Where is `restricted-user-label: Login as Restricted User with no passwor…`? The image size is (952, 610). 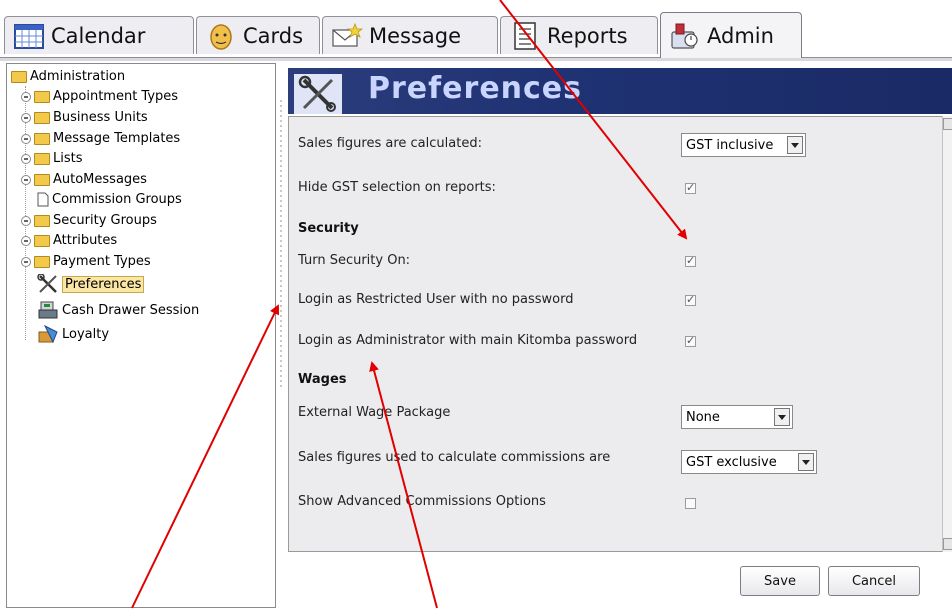
restricted-user-label: Login as Restricted User with no passwor… is located at coordinates (436, 299).